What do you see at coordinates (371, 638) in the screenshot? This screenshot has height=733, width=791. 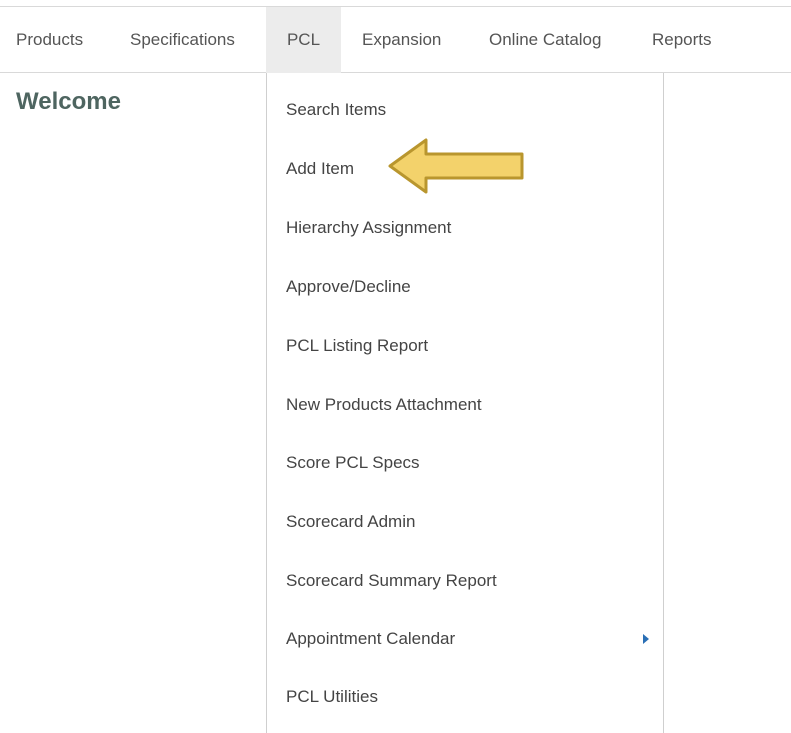 I see `menu-item-label: Appointment Calendar` at bounding box center [371, 638].